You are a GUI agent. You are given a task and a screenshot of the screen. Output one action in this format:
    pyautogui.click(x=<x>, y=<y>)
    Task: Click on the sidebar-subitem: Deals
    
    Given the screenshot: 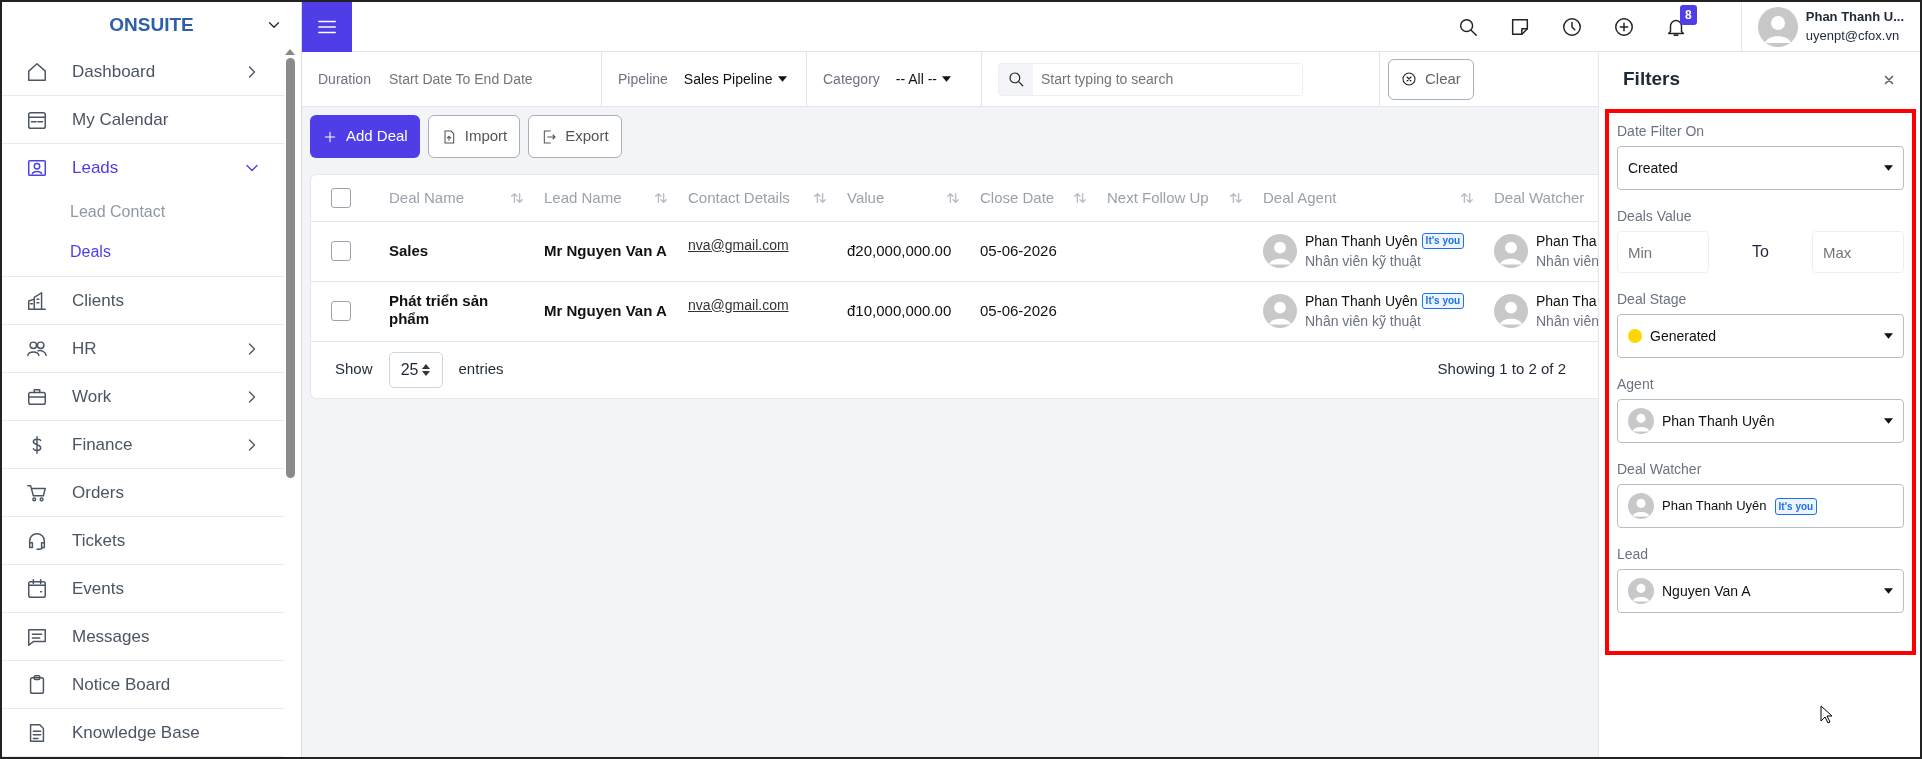 What is the action you would take?
    pyautogui.click(x=143, y=252)
    